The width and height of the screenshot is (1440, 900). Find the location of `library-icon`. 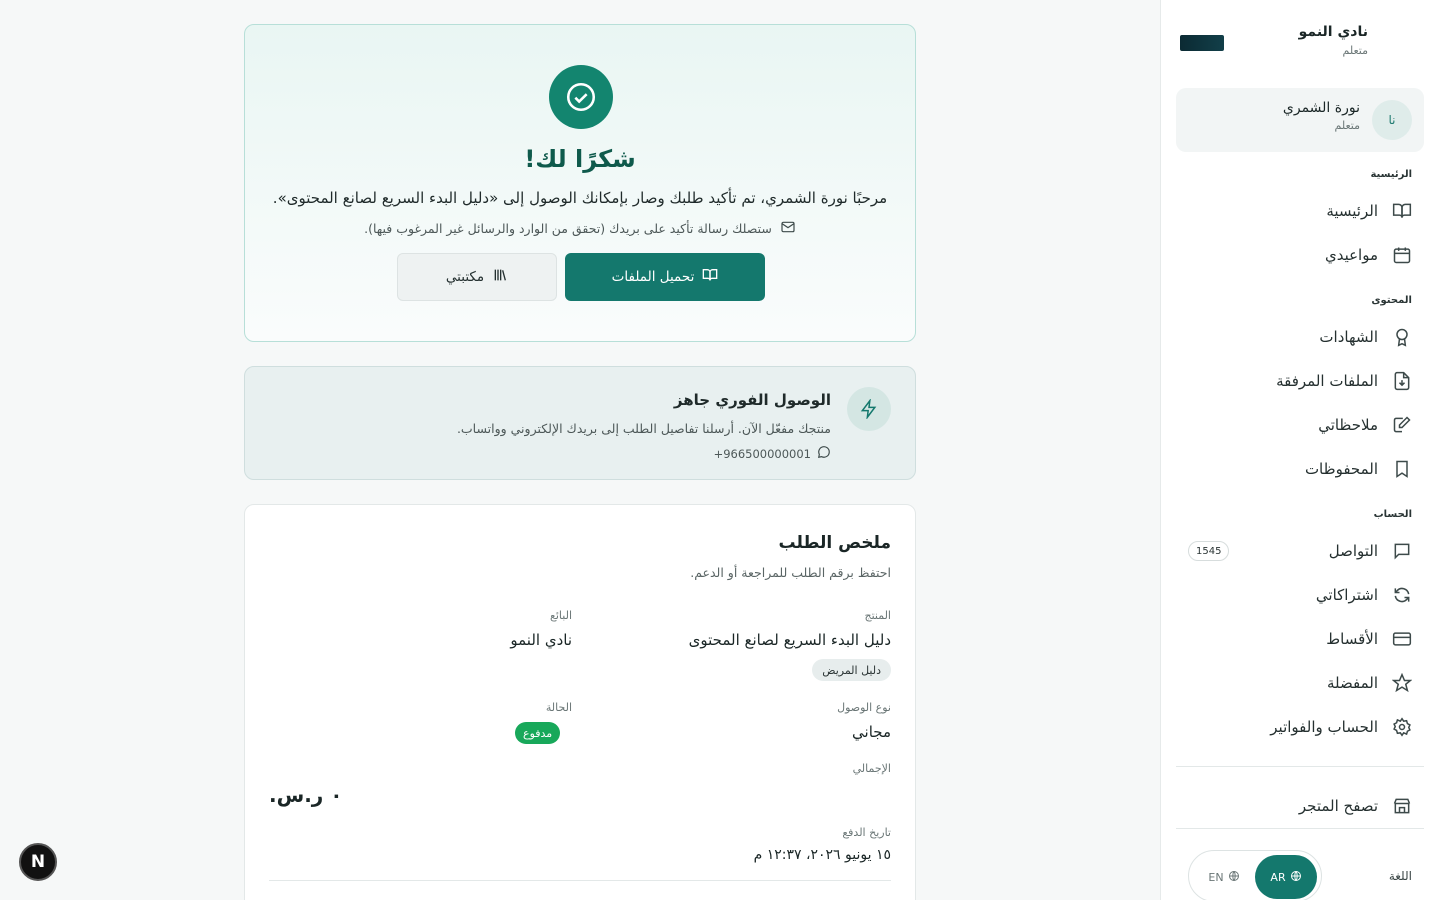

library-icon is located at coordinates (500, 277).